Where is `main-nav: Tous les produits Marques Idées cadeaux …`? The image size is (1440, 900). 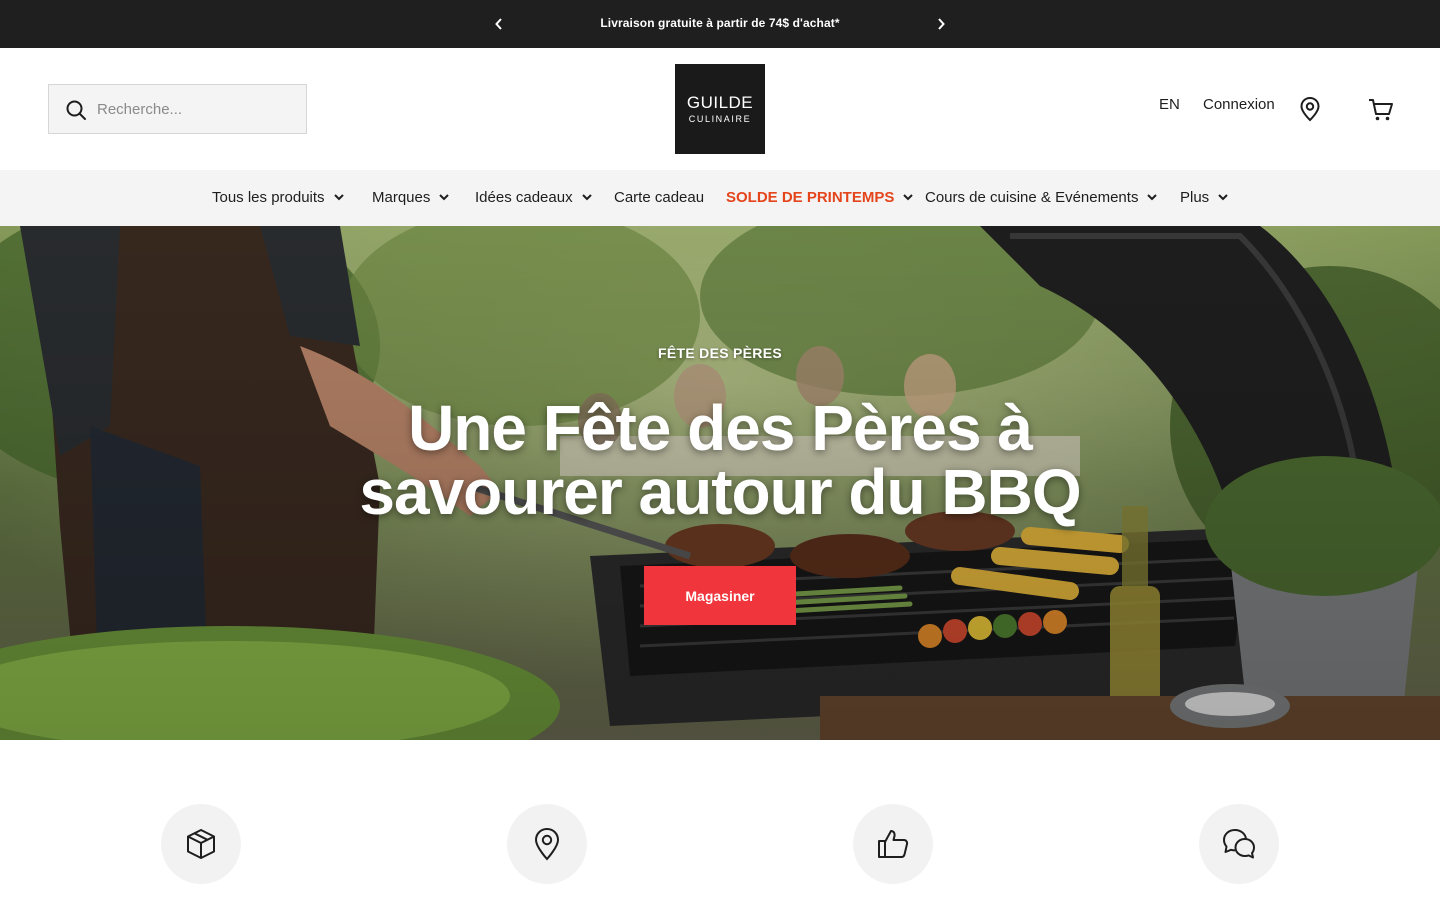 main-nav: Tous les produits Marques Idées cadeaux … is located at coordinates (720, 198).